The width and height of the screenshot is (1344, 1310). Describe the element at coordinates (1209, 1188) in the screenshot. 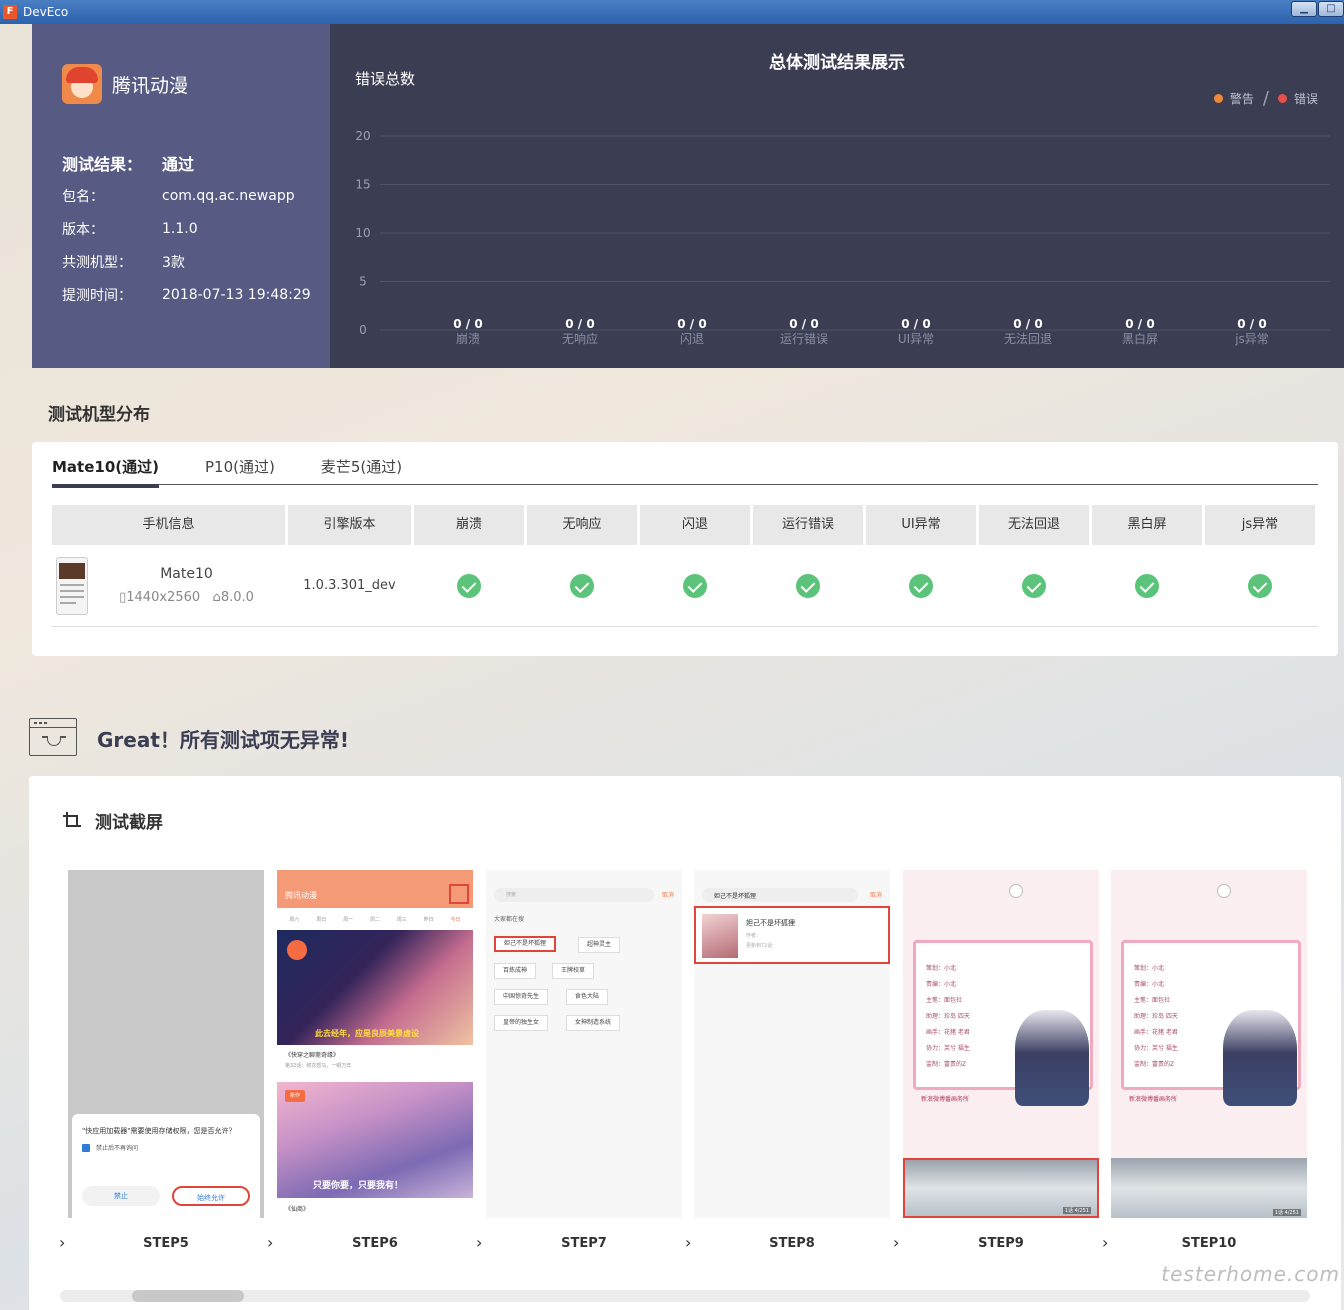

I see `next-page-preview: 1话 4/251` at that location.